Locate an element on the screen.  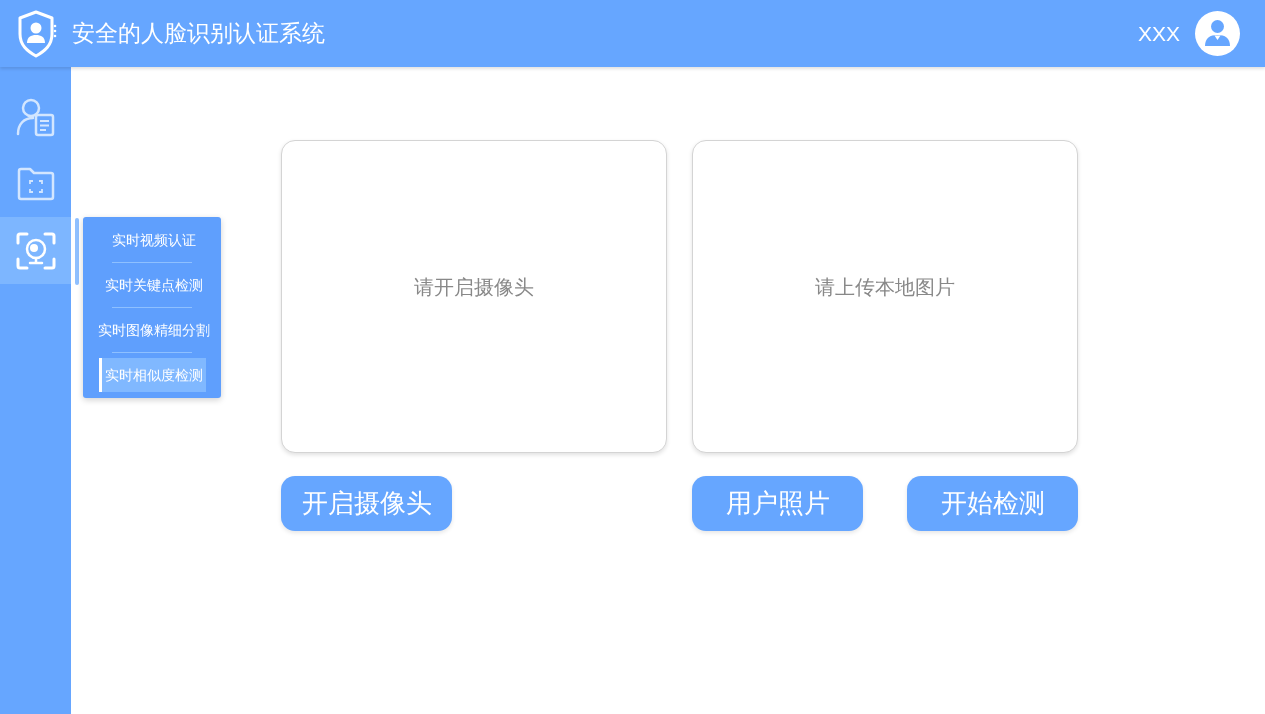
nav-button is located at coordinates (35, 250).